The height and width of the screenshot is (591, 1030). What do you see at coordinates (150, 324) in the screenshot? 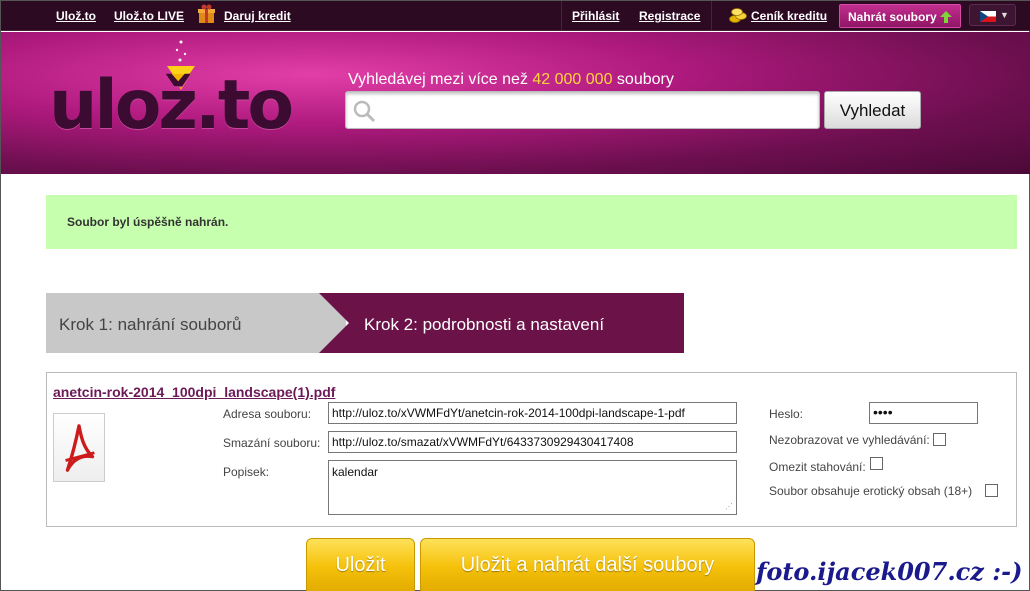
I see `step-1-label: Krok 1: nahrání souborů` at bounding box center [150, 324].